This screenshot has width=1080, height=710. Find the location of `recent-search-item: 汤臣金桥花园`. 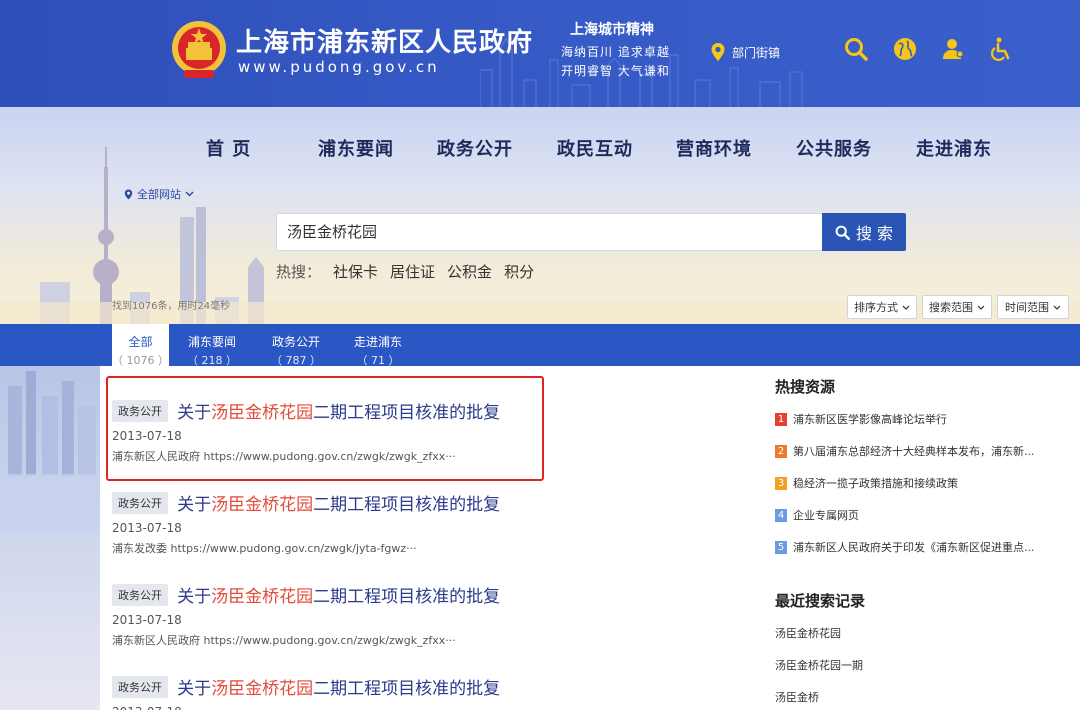

recent-search-item: 汤臣金桥花园 is located at coordinates (808, 633).